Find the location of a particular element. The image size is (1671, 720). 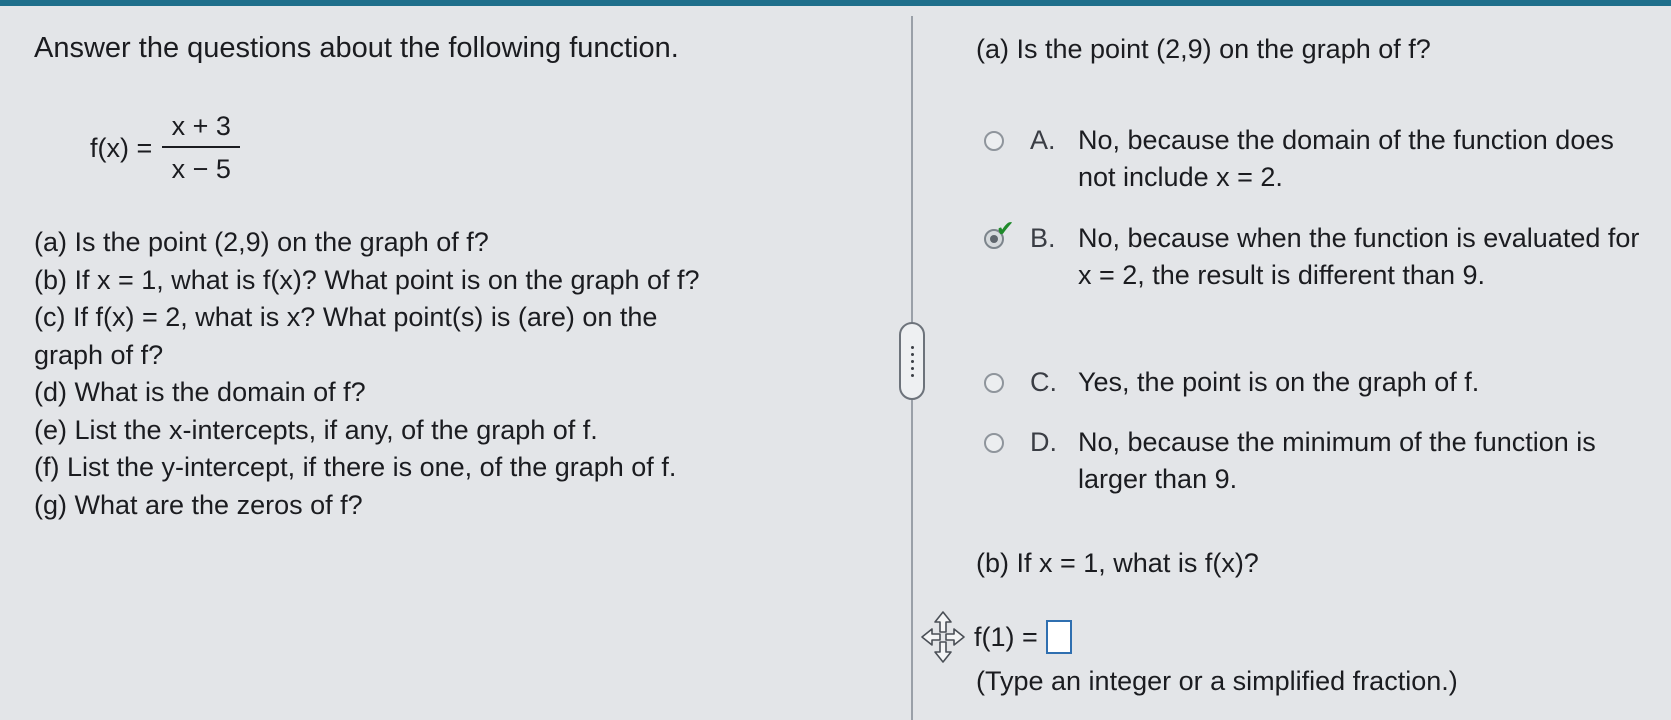

answer-label: f(1) = is located at coordinates (1006, 636).